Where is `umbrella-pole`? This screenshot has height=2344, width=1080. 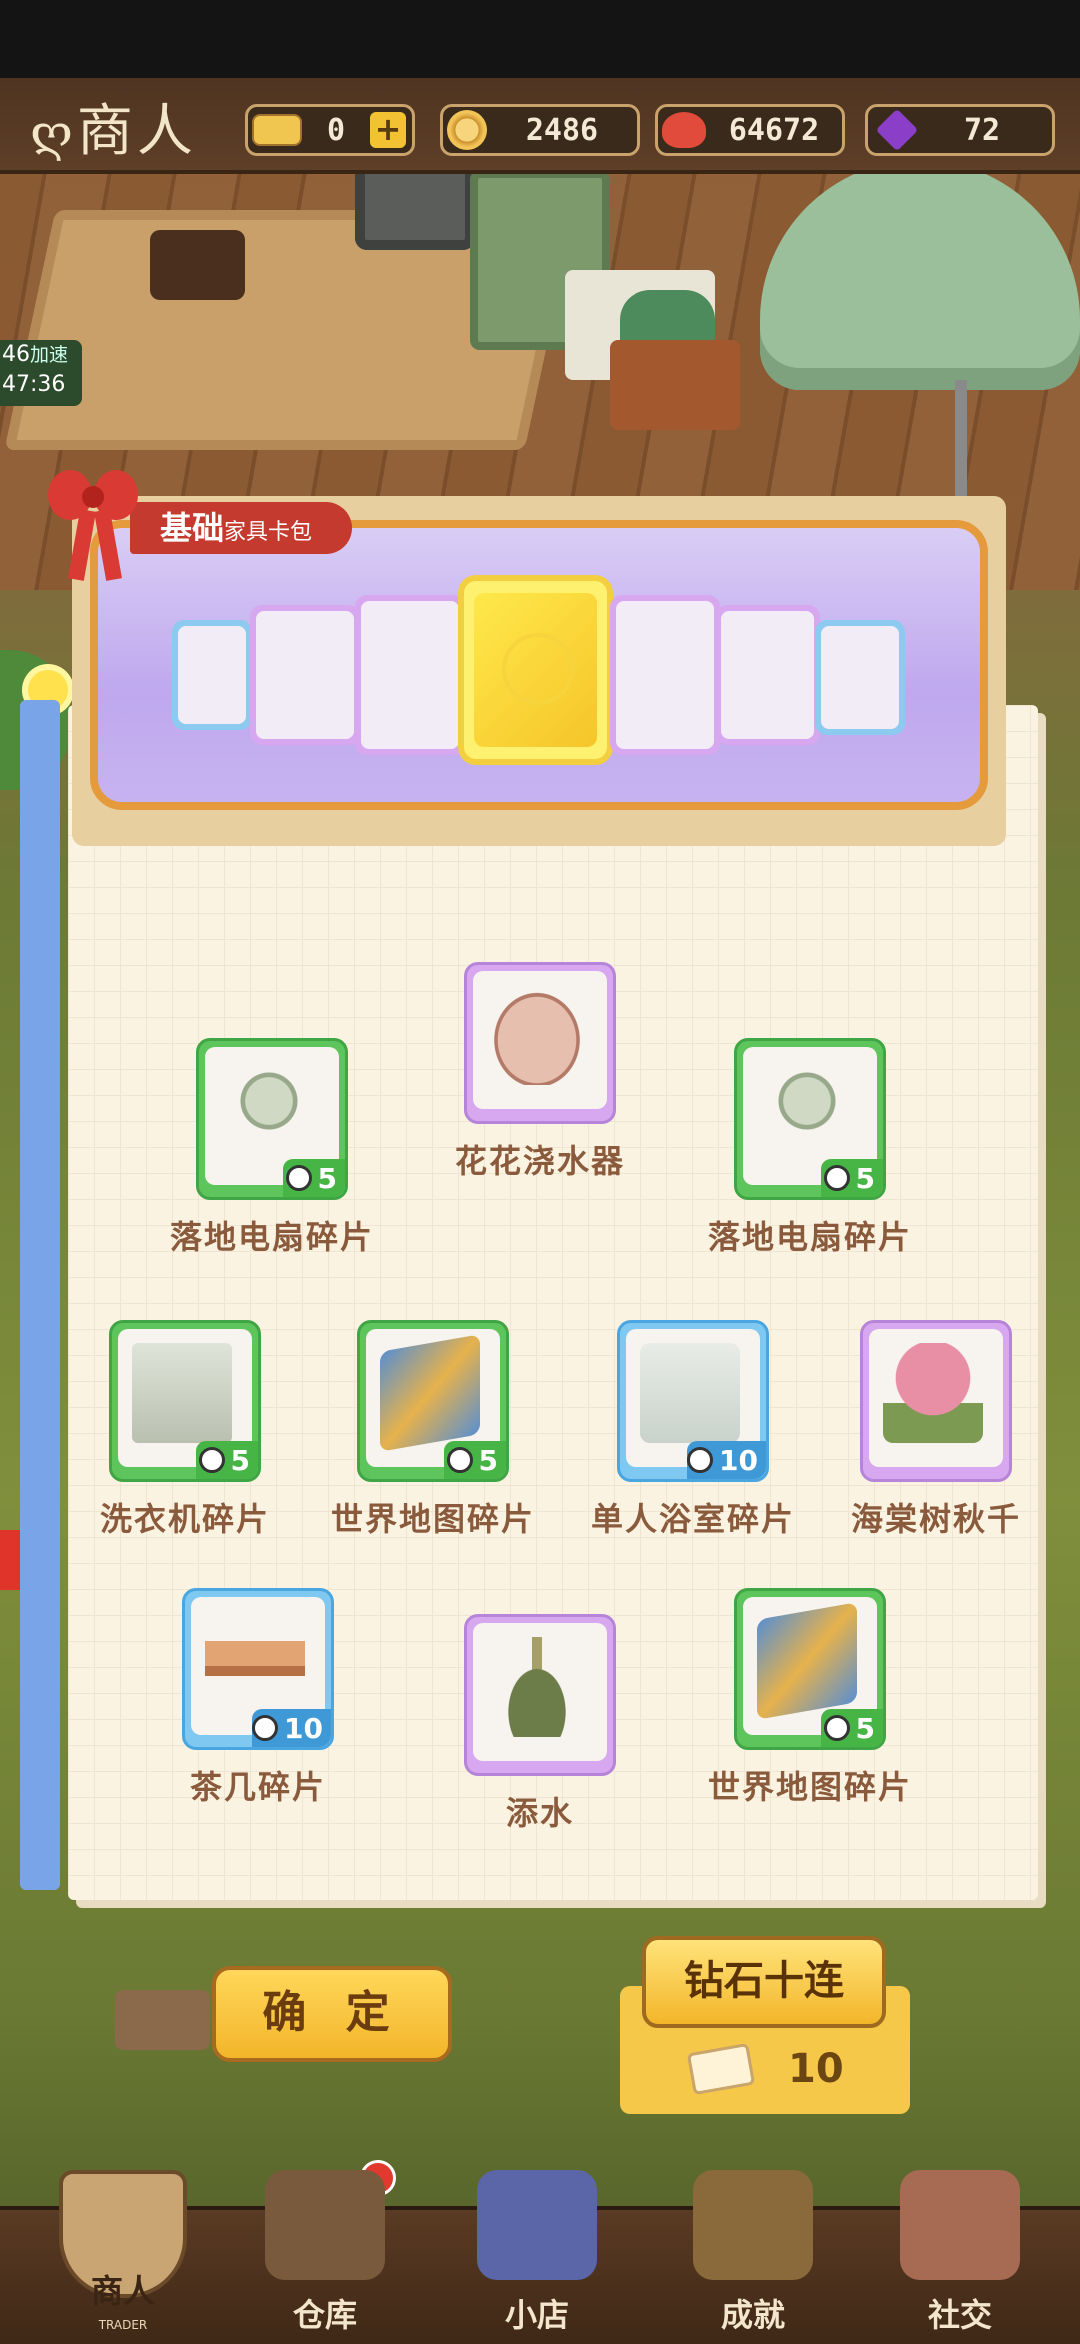
umbrella-pole is located at coordinates (961, 440).